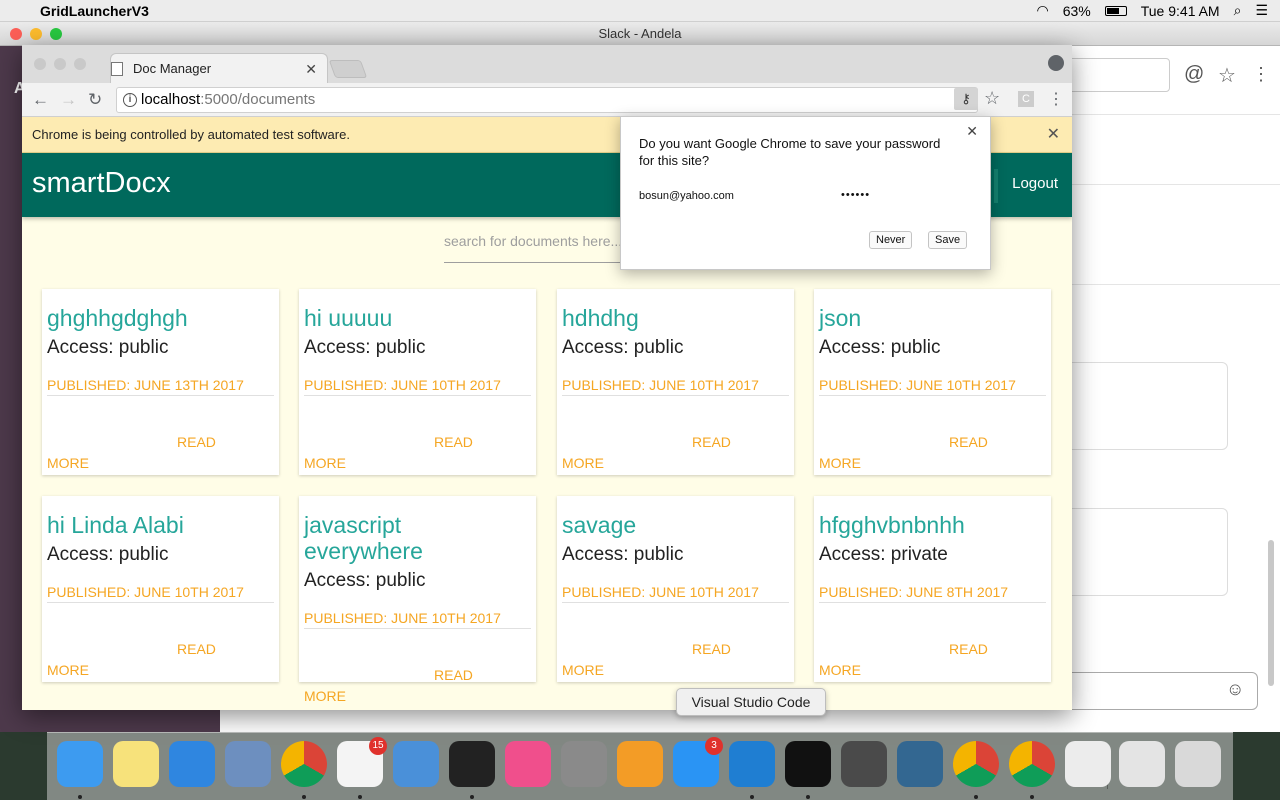  What do you see at coordinates (40, 100) in the screenshot?
I see `back-arrow-icon: ←` at bounding box center [40, 100].